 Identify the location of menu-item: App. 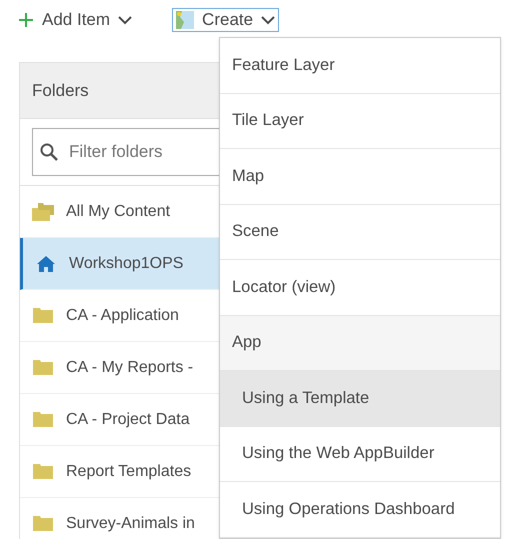
(360, 343).